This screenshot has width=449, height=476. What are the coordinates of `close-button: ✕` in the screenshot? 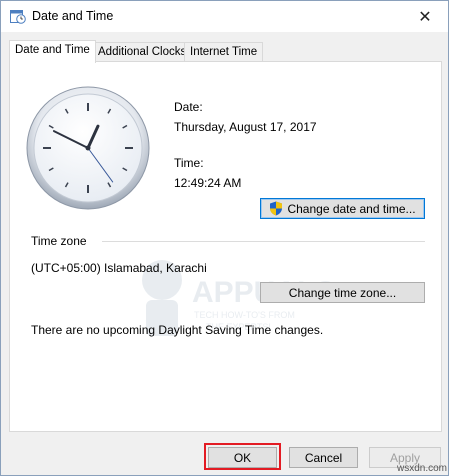 It's located at (425, 16).